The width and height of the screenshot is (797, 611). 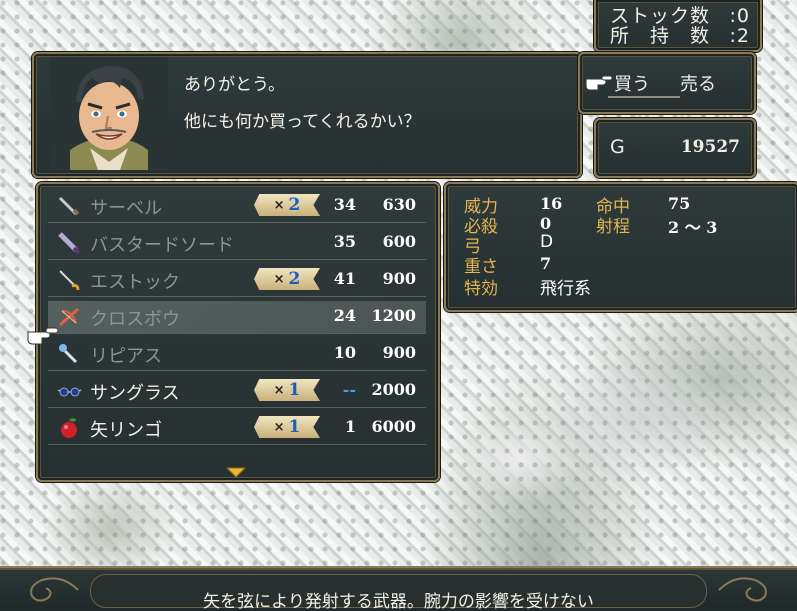 I want to click on scroll-down-arrow-icon, so click(x=236, y=471).